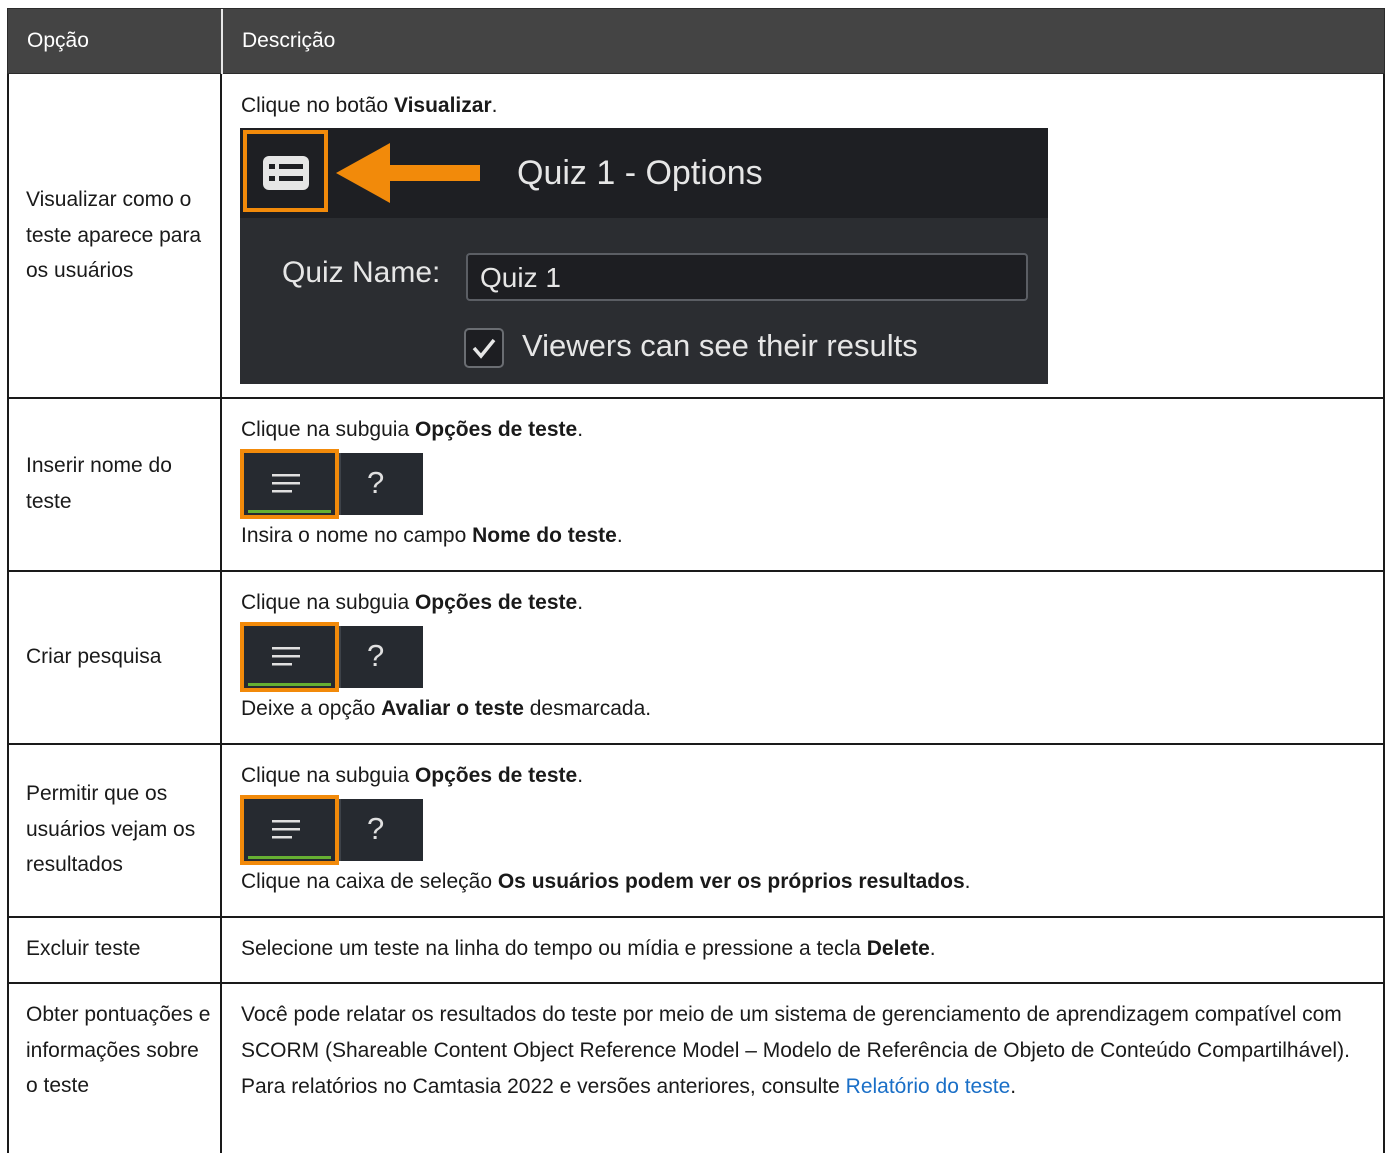  What do you see at coordinates (798, 536) in the screenshot?
I see `description-cell: Insira o nome no campo Nome do teste.` at bounding box center [798, 536].